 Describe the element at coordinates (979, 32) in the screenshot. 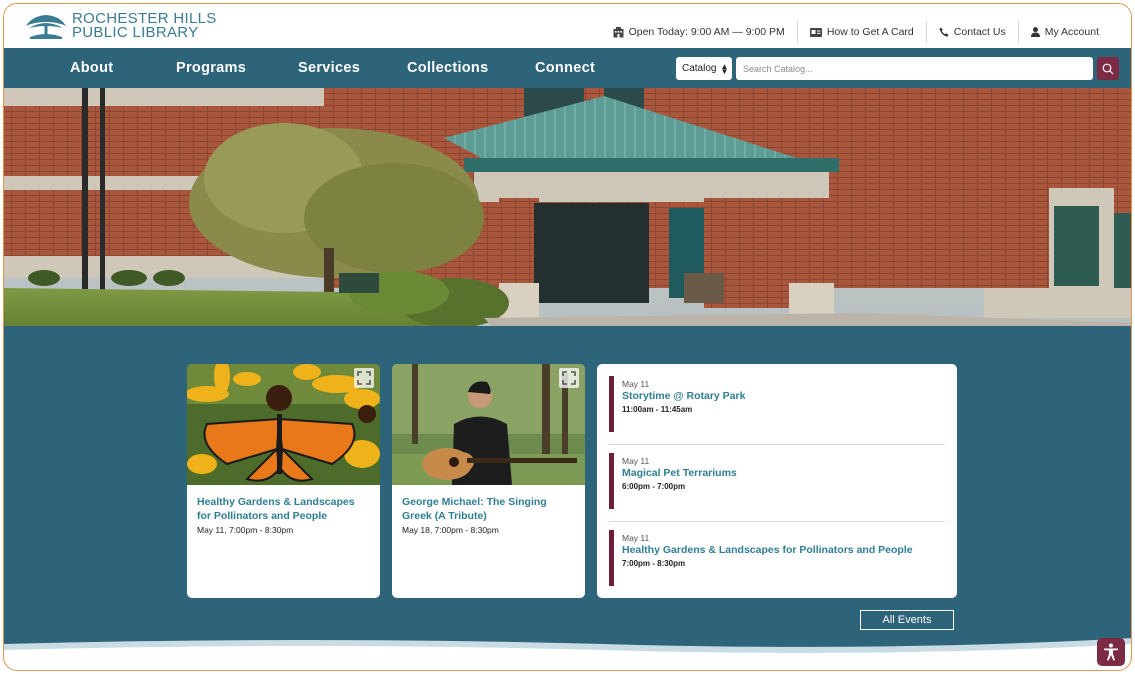

I see `contact-link-text: Contact Us` at that location.